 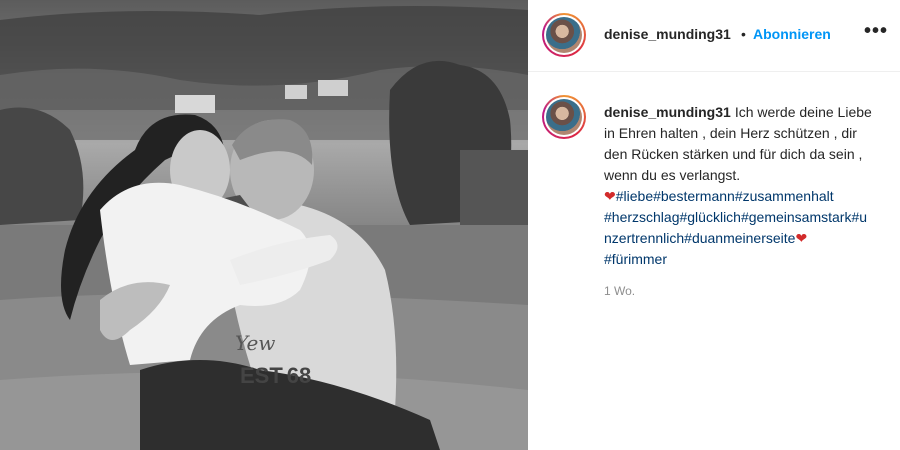 I want to click on post-timestamp: 1 Wo., so click(x=619, y=291).